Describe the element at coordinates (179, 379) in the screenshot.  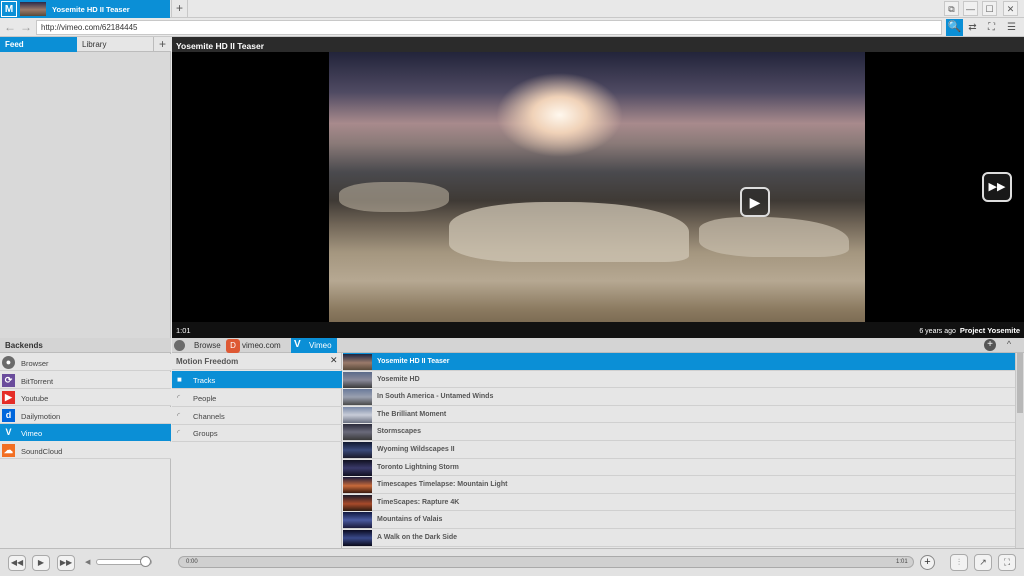
I see `video-camera-icon: ■` at that location.